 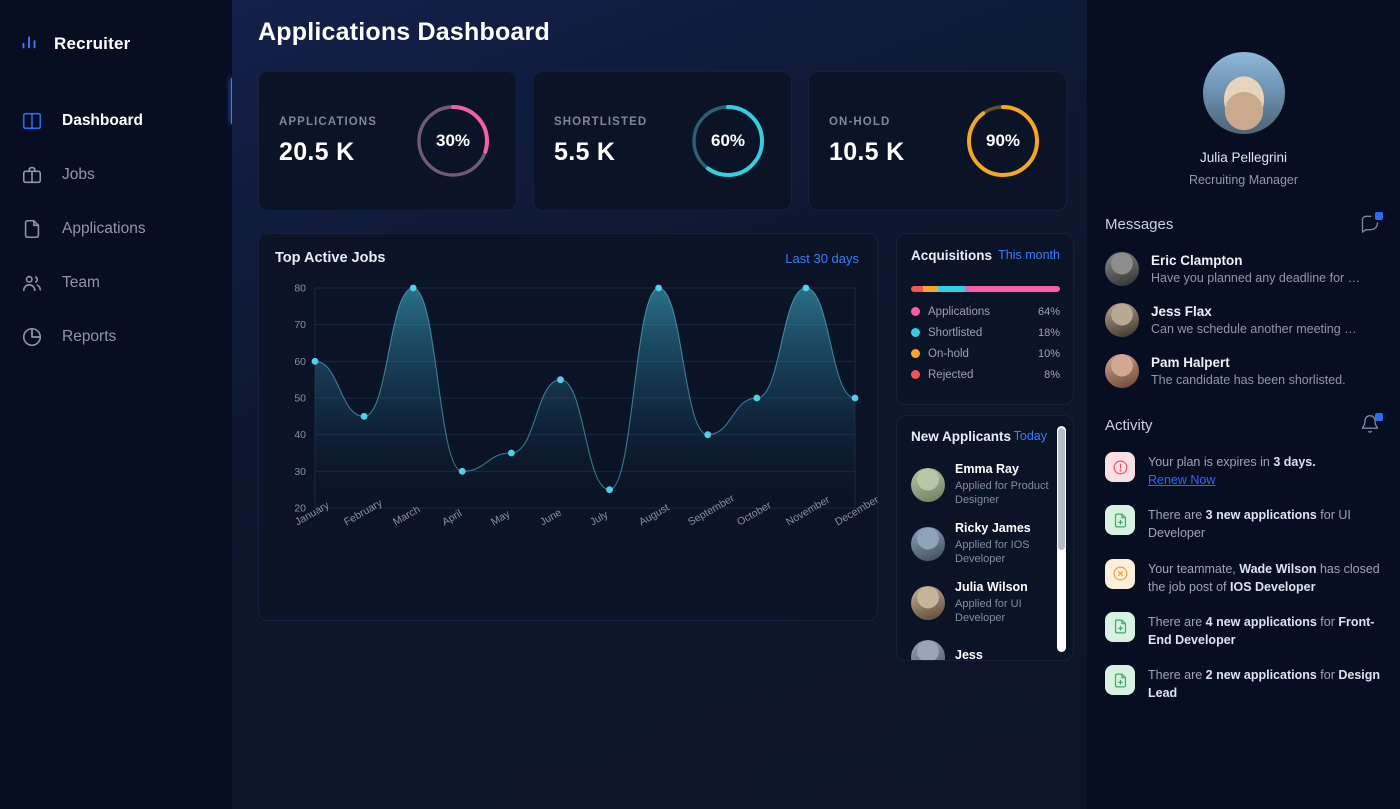 I want to click on people-icon, so click(x=32, y=283).